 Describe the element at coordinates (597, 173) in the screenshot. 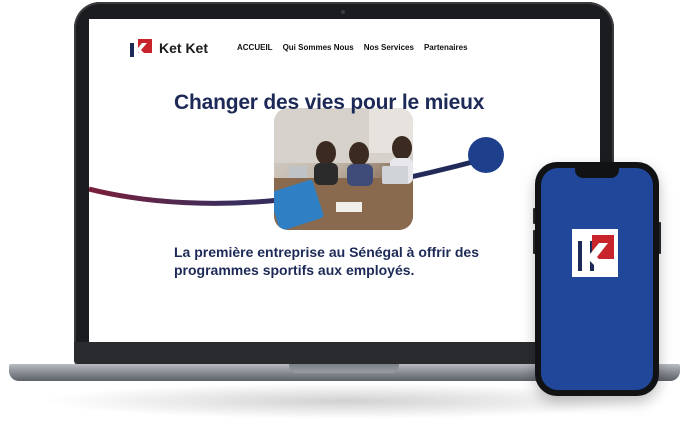

I see `phone-notch` at that location.